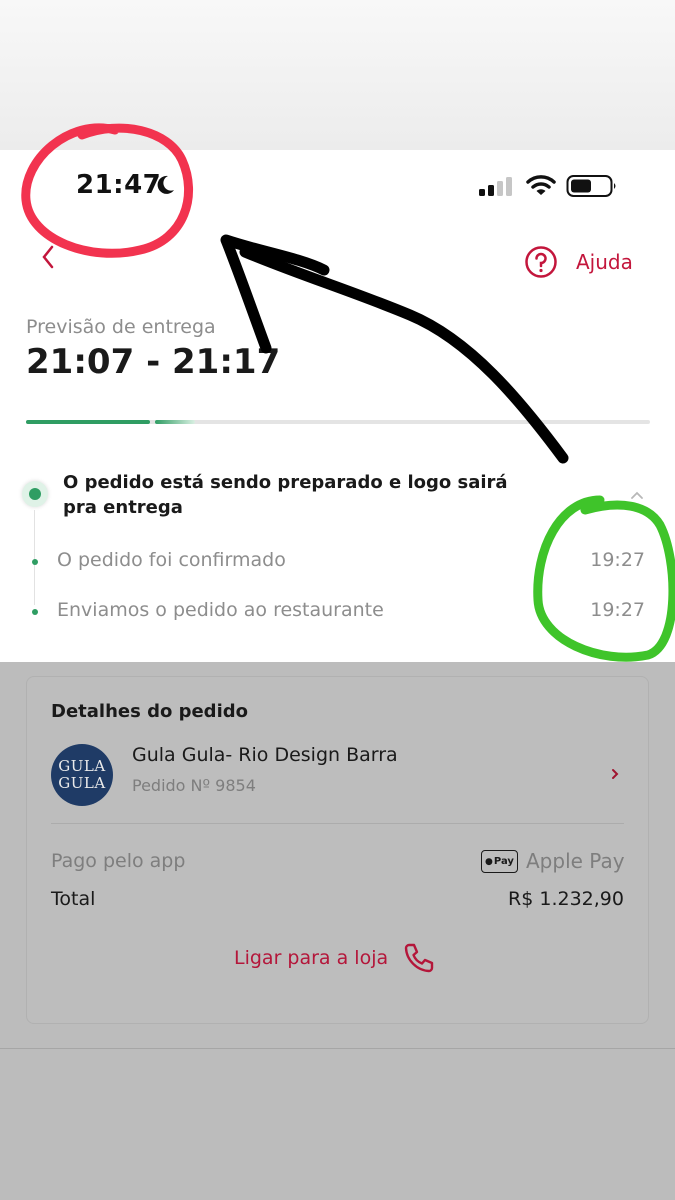  I want to click on apple-pay-badge: ● Pay, so click(499, 861).